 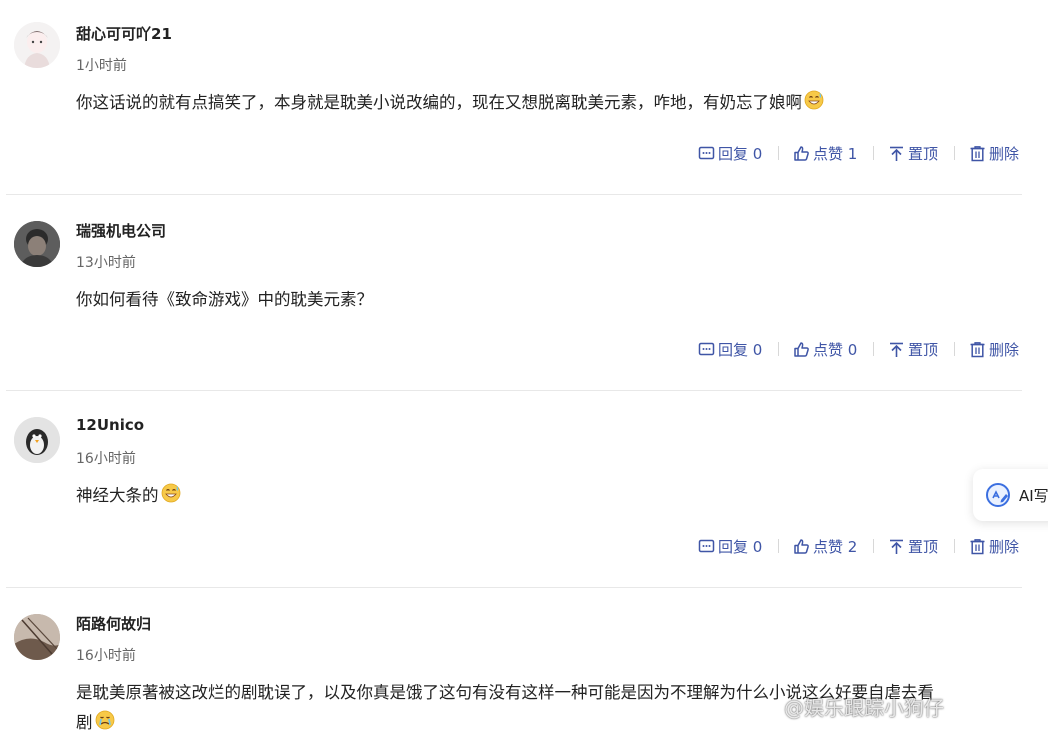 I want to click on like-label: 点赞 1, so click(x=835, y=153).